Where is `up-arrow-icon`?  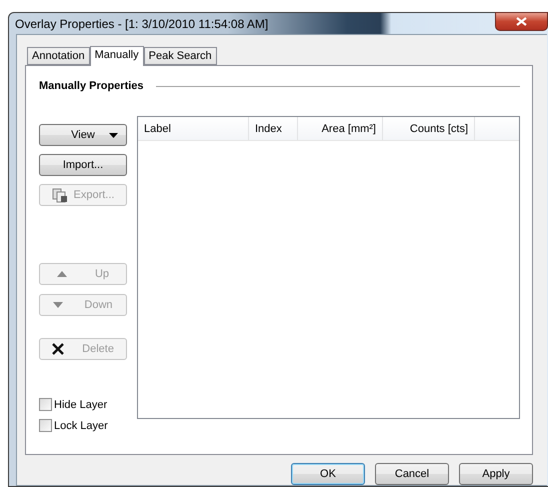
up-arrow-icon is located at coordinates (61, 274).